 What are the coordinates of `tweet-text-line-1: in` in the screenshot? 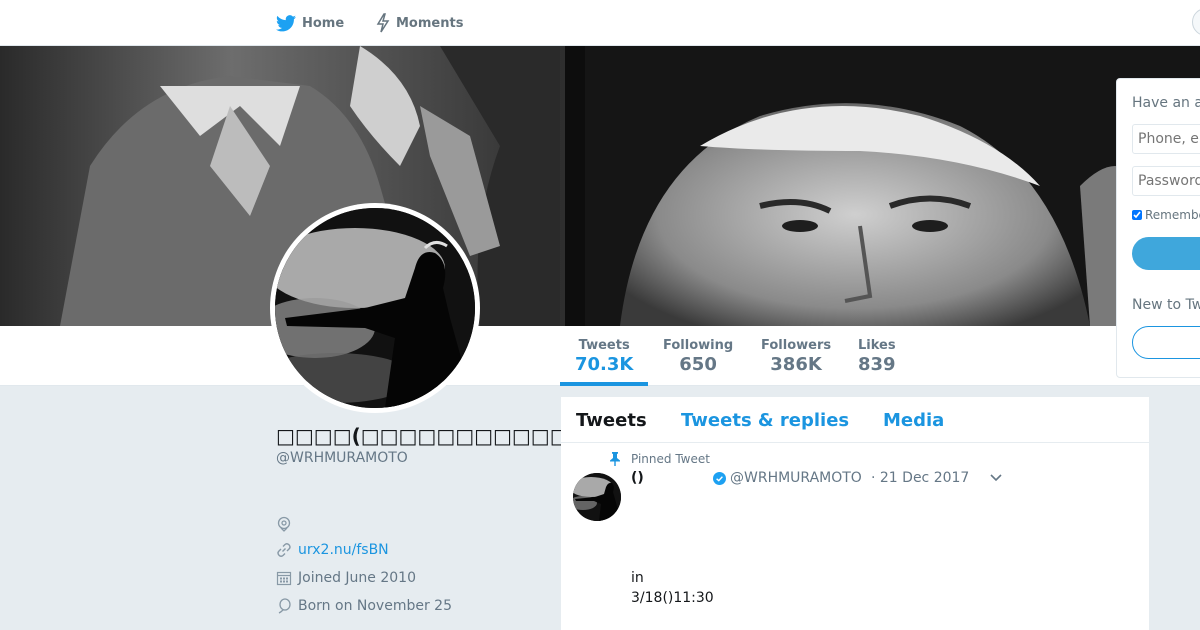 It's located at (637, 578).